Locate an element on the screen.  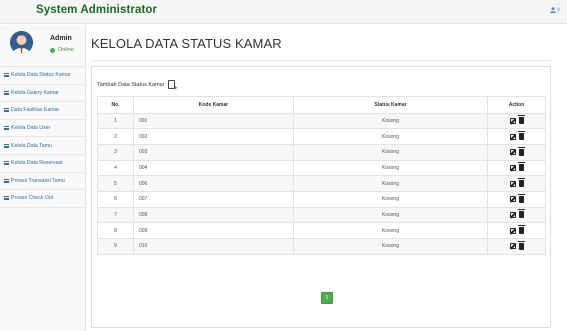
table-row: 7 008 Kosong is located at coordinates (321, 215).